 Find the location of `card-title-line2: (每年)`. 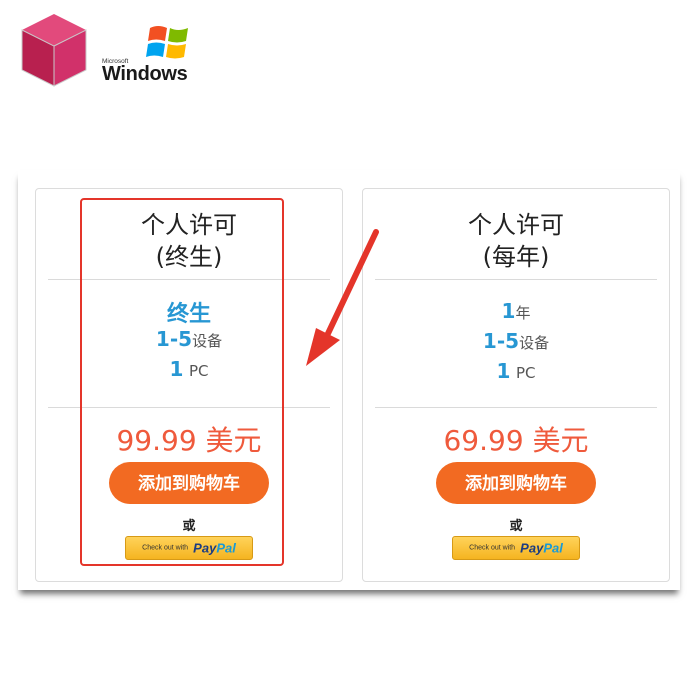

card-title-line2: (每年) is located at coordinates (516, 257).